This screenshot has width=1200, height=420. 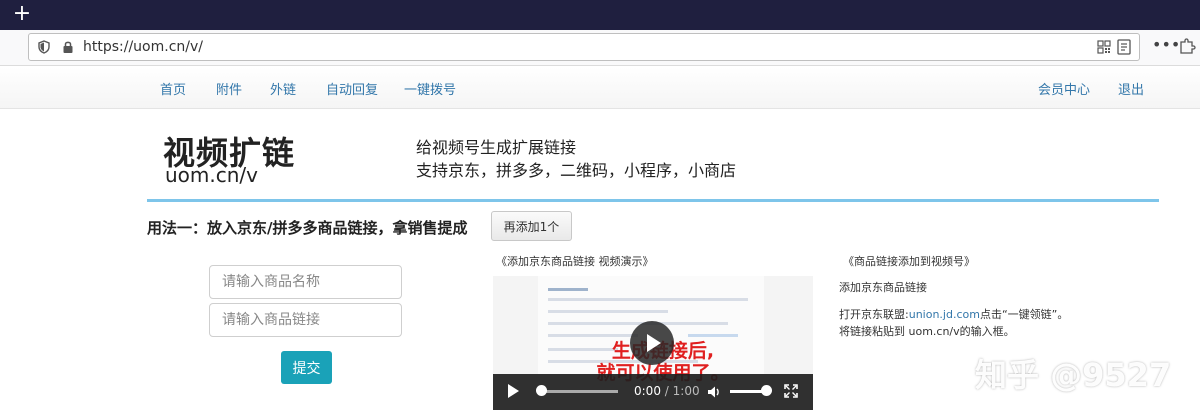 I want to click on browser-toolbar: https://uom.cn/v/ •••, so click(x=600, y=48).